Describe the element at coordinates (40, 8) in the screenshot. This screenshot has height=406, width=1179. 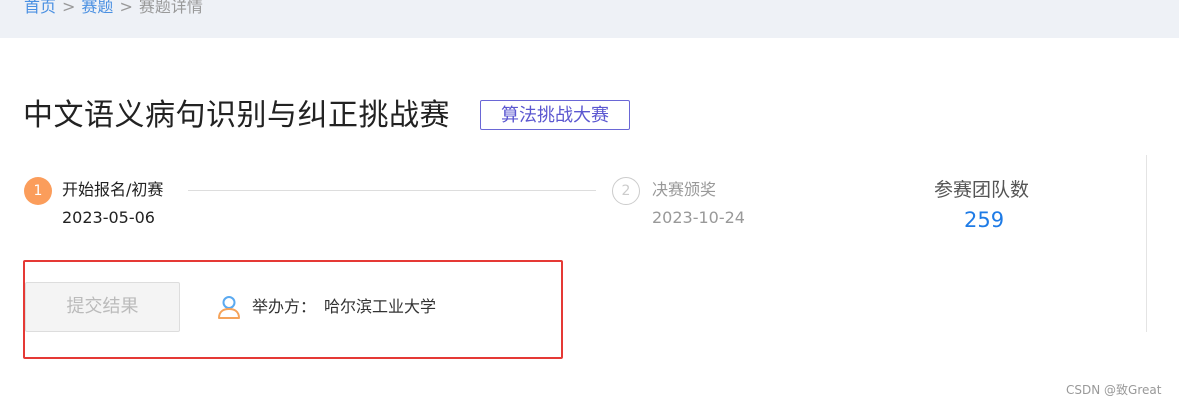
I see `breadcrumb-home-link: 首页` at that location.